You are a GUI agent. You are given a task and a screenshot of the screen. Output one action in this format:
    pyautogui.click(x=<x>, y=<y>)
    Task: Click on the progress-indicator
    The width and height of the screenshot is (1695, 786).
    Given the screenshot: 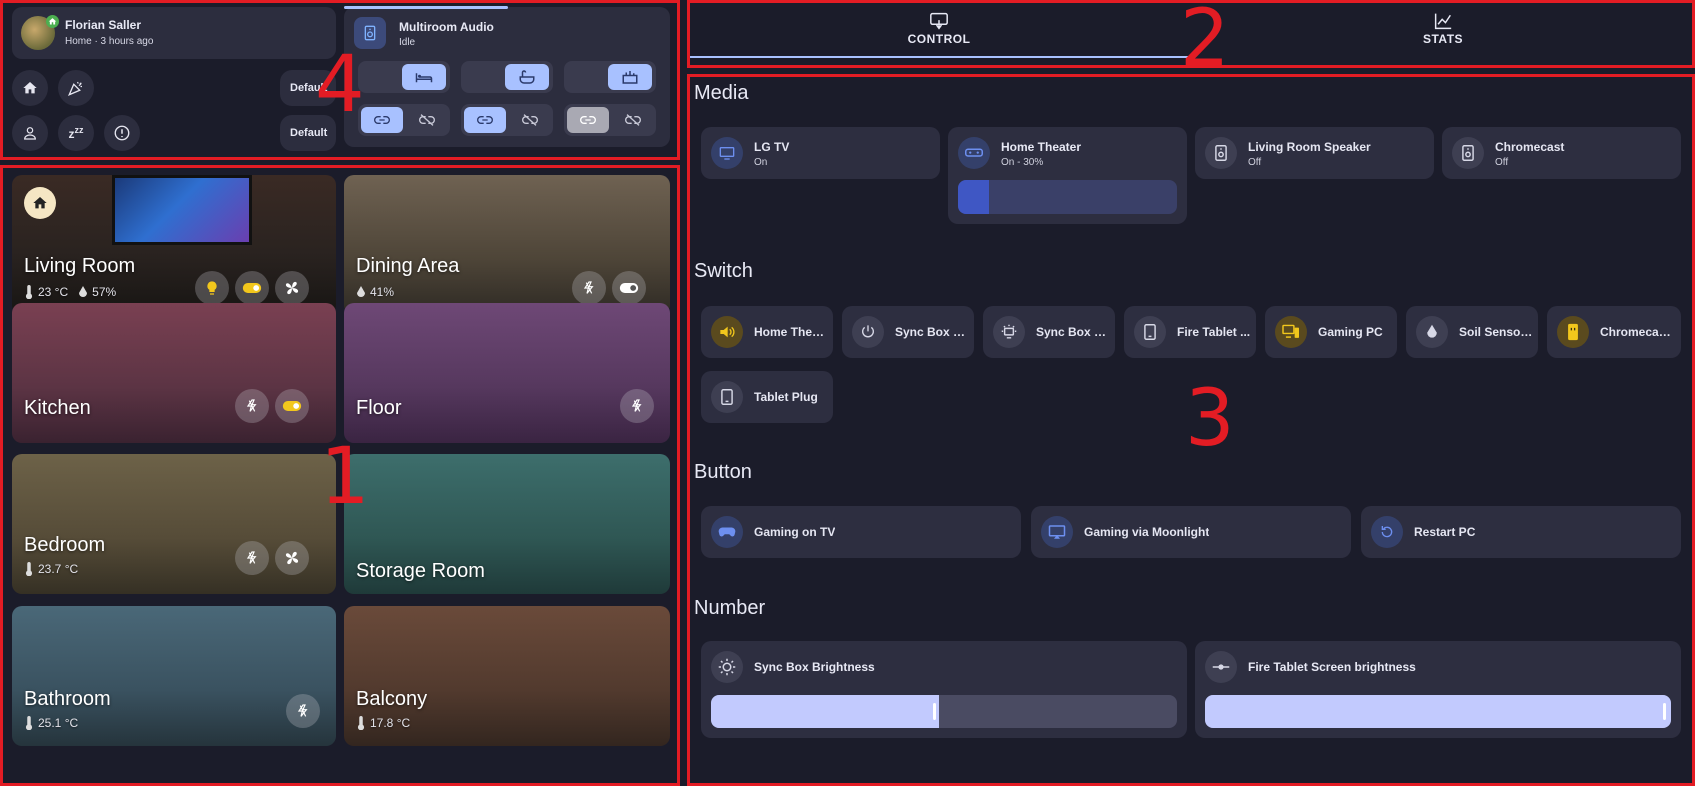 What is the action you would take?
    pyautogui.click(x=426, y=7)
    